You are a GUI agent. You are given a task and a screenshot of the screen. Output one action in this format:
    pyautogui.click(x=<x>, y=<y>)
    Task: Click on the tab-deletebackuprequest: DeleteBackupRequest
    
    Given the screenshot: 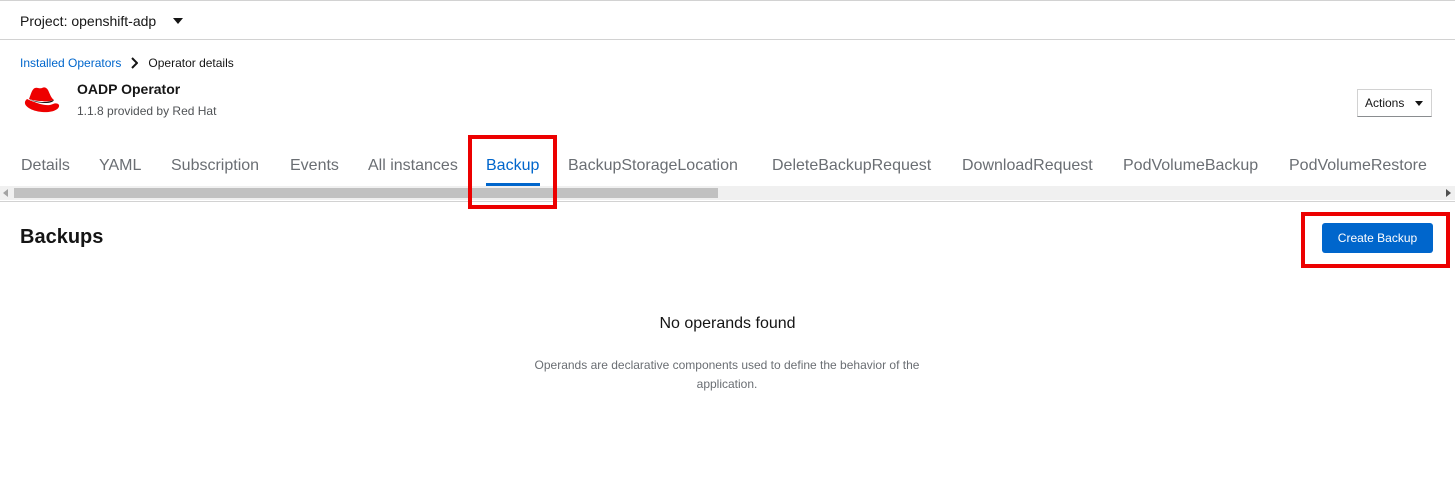 What is the action you would take?
    pyautogui.click(x=851, y=166)
    